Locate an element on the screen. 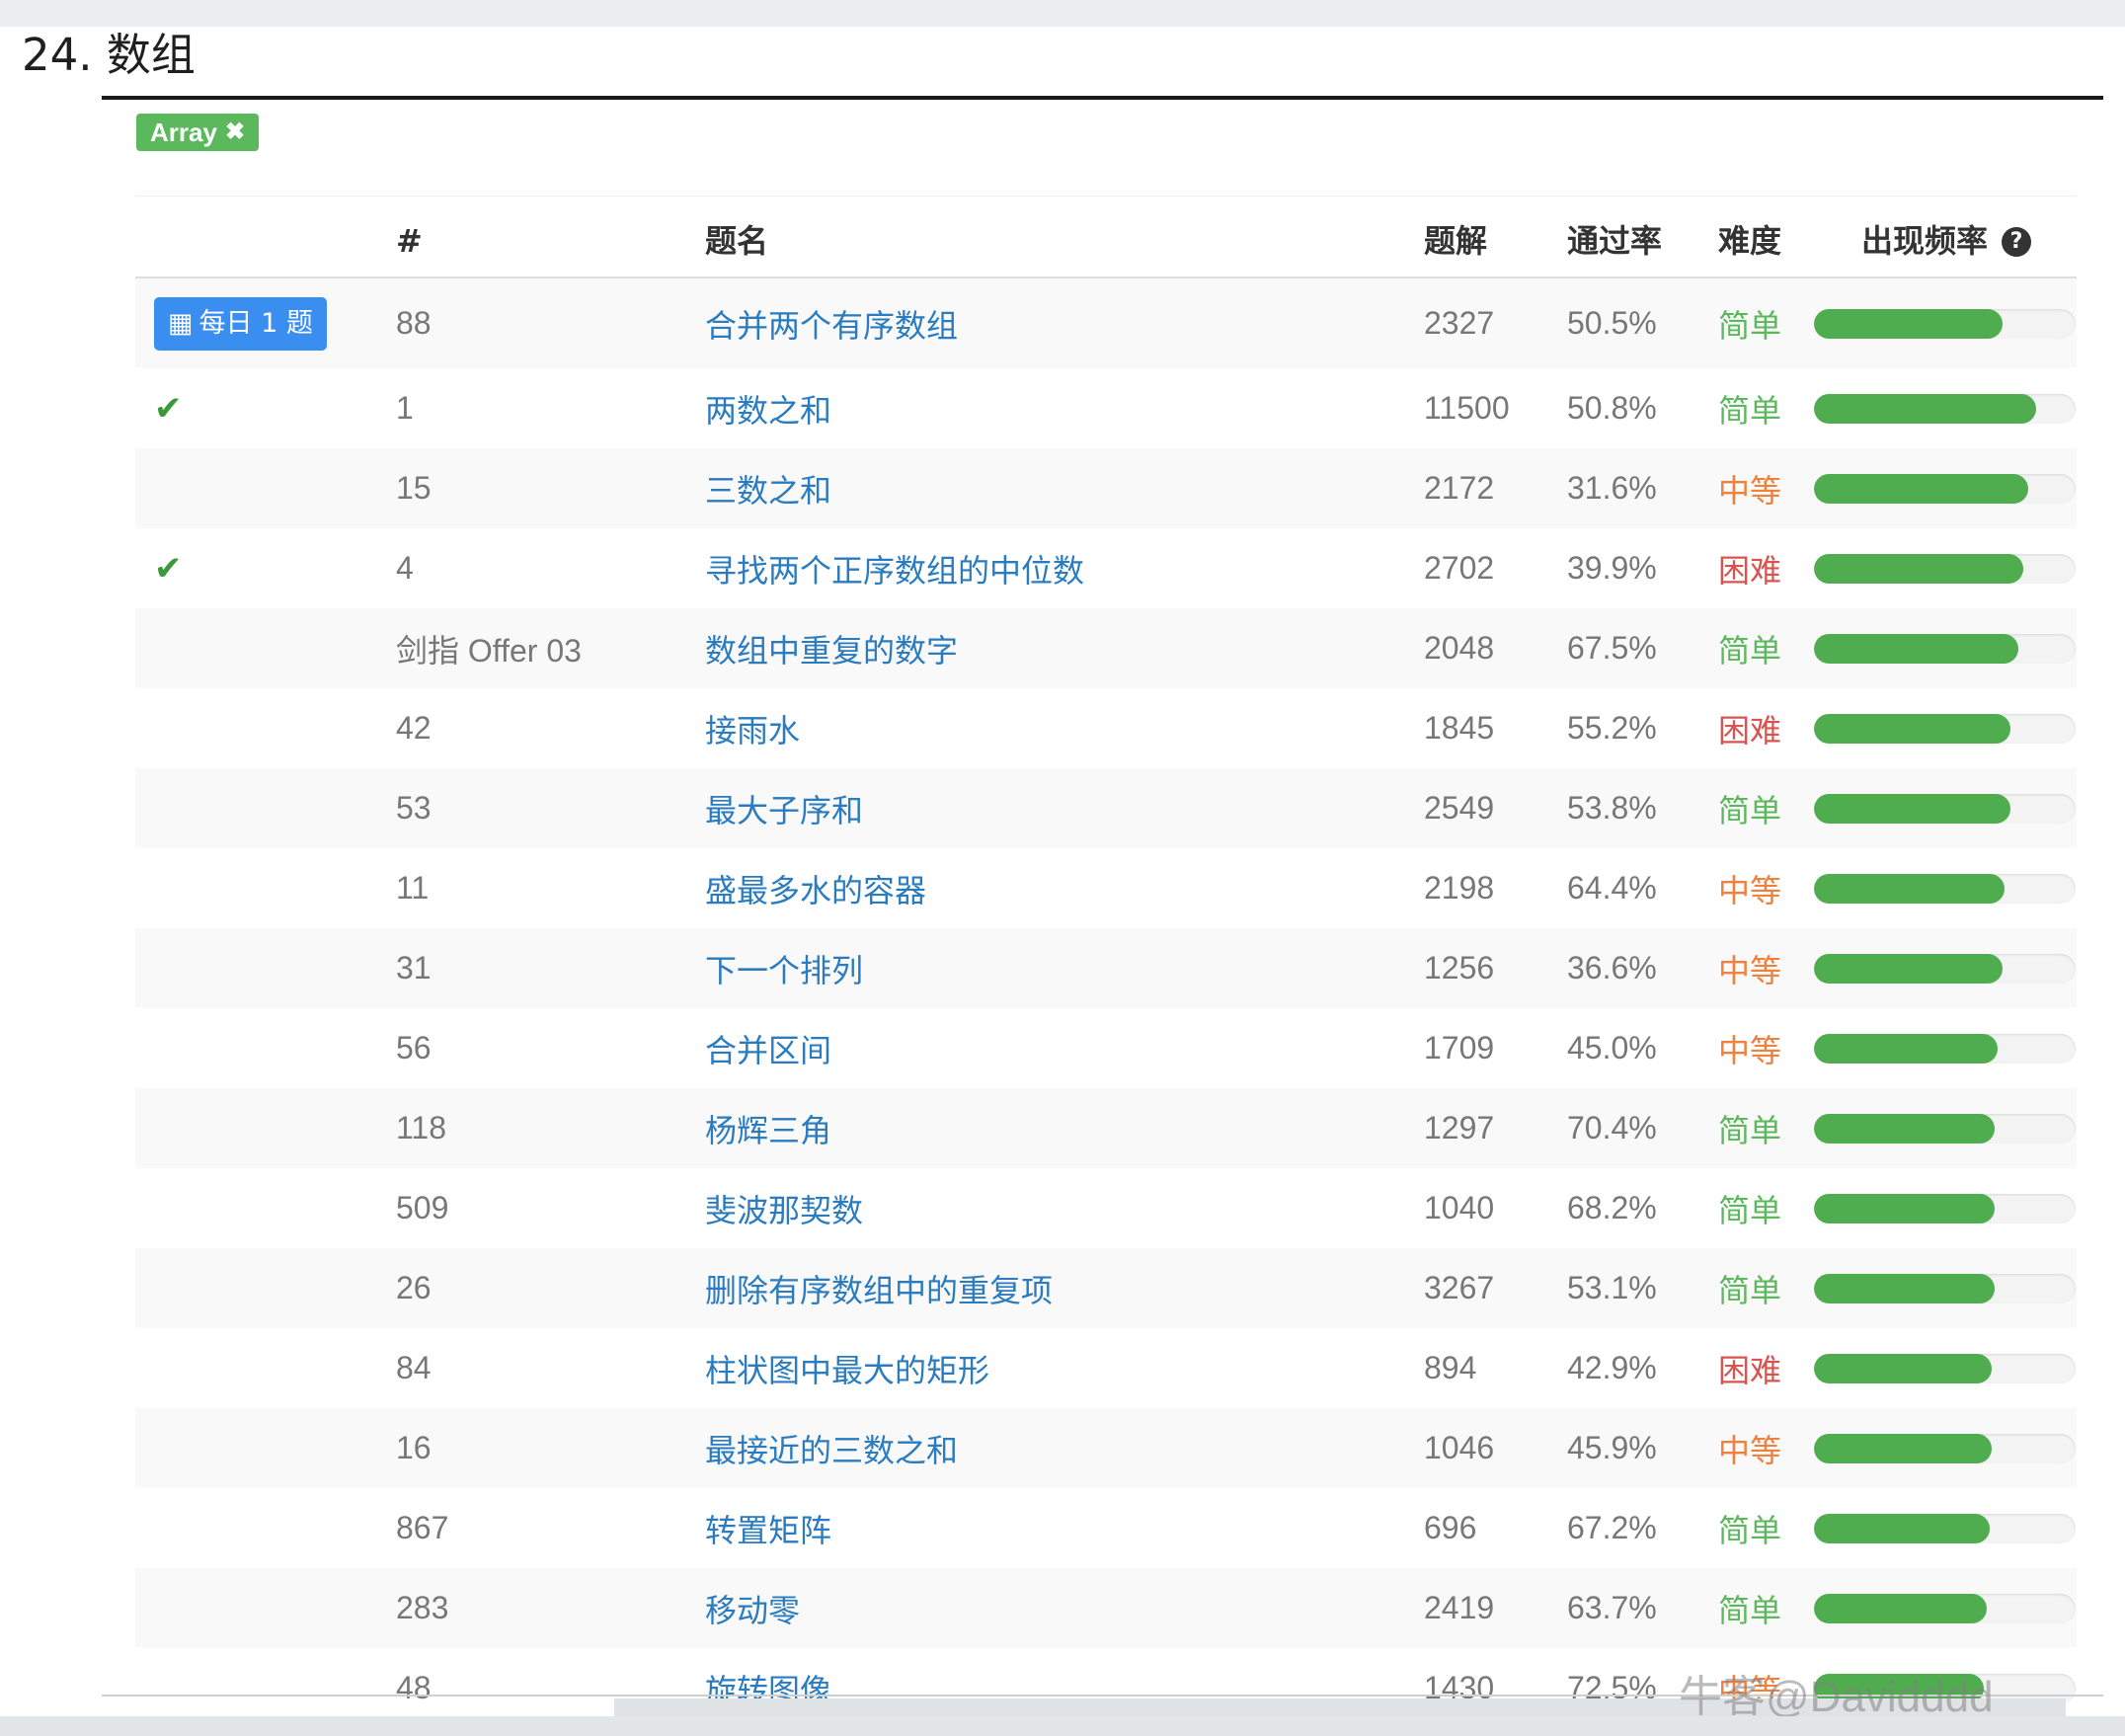 The height and width of the screenshot is (1736, 2125). solution-count: 696 is located at coordinates (1450, 1528).